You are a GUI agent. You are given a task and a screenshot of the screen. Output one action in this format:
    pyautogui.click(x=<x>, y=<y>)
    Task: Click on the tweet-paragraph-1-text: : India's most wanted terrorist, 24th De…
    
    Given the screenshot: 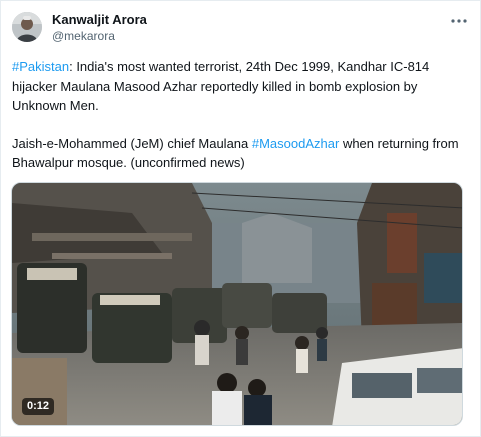 What is the action you would take?
    pyautogui.click(x=221, y=86)
    